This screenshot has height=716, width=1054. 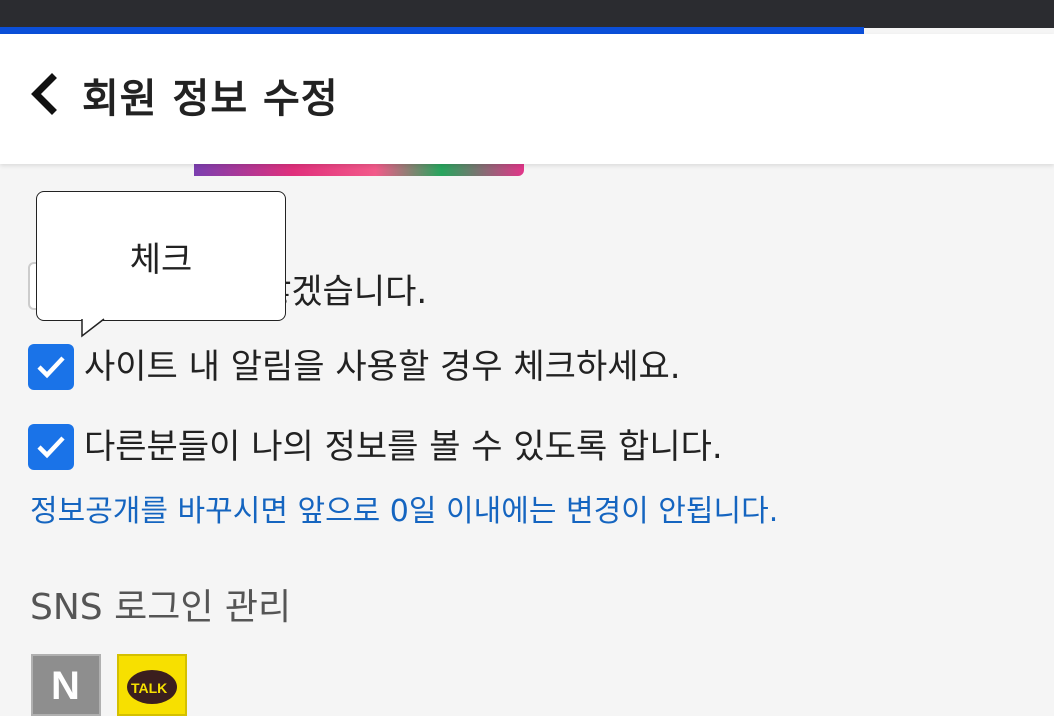 I want to click on page-load-progress-bar, so click(x=432, y=30).